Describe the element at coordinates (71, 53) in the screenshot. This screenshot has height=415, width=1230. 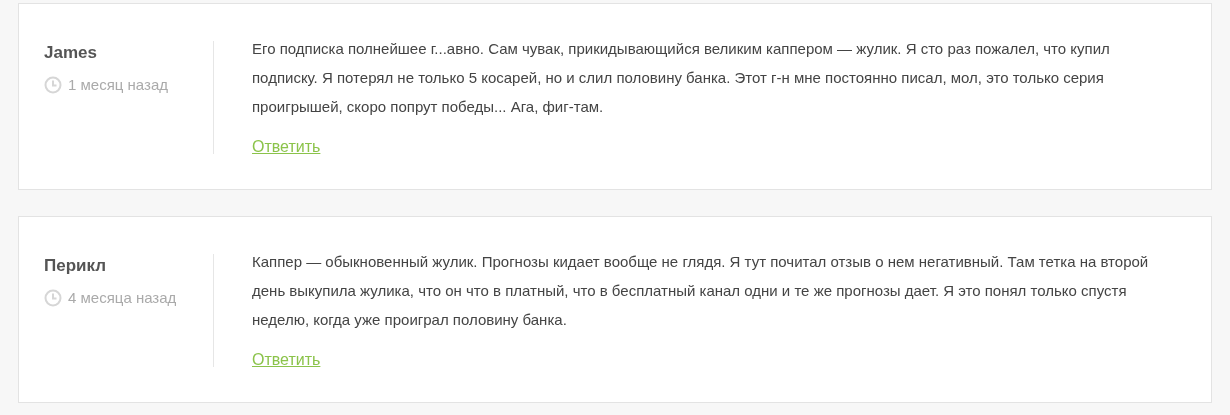
I see `author-name: James` at that location.